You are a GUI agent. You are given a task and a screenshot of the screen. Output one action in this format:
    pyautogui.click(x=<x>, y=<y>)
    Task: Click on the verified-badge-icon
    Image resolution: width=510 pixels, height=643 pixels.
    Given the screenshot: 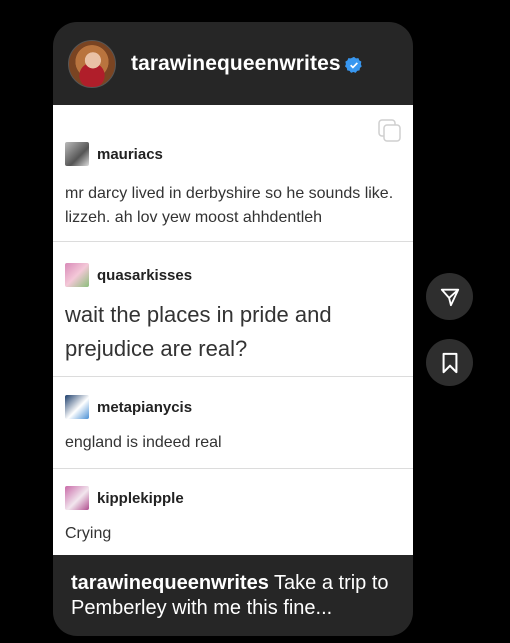 What is the action you would take?
    pyautogui.click(x=353, y=64)
    